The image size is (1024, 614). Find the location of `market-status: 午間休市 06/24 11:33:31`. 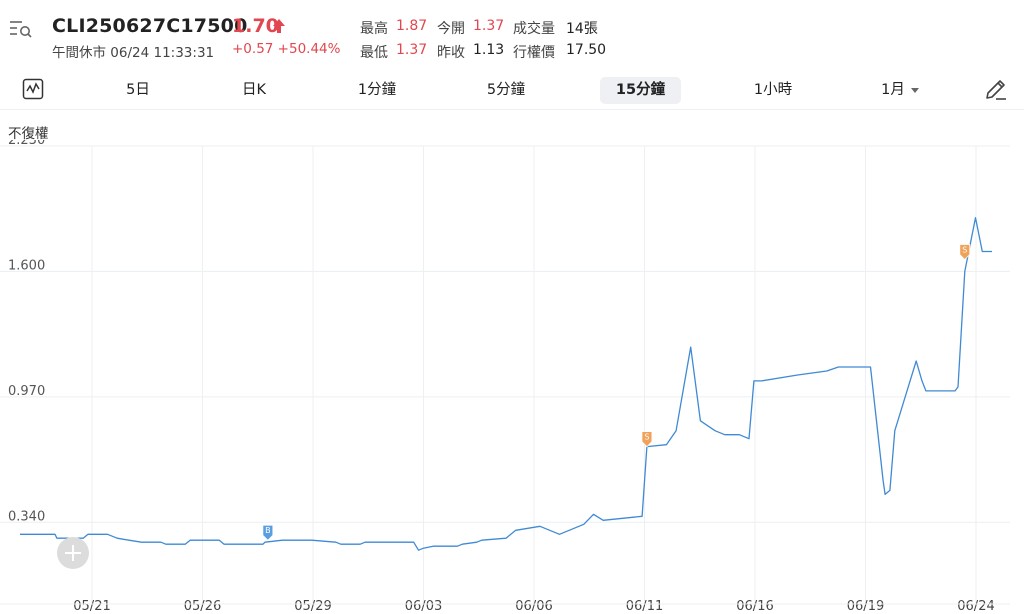

market-status: 午間休市 06/24 11:33:31 is located at coordinates (133, 51).